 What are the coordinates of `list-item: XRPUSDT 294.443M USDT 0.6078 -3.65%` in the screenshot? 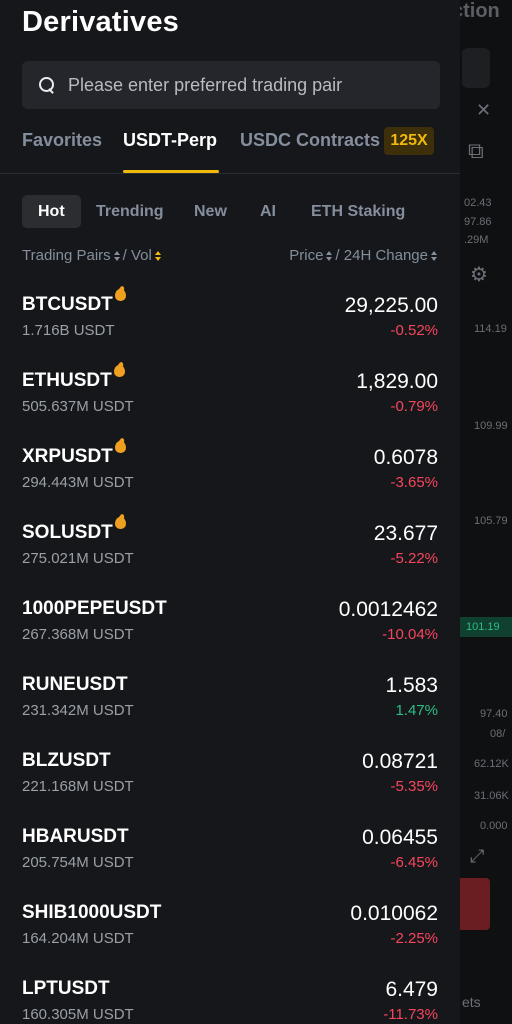 It's located at (230, 474).